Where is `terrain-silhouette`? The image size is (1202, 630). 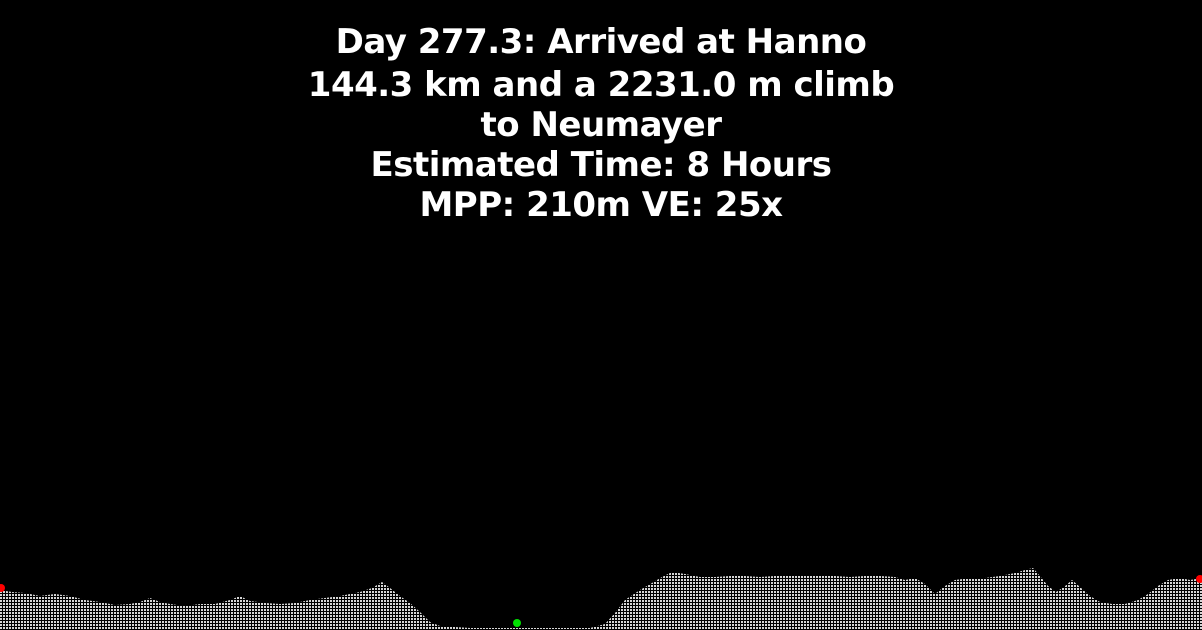
terrain-silhouette is located at coordinates (601, 599).